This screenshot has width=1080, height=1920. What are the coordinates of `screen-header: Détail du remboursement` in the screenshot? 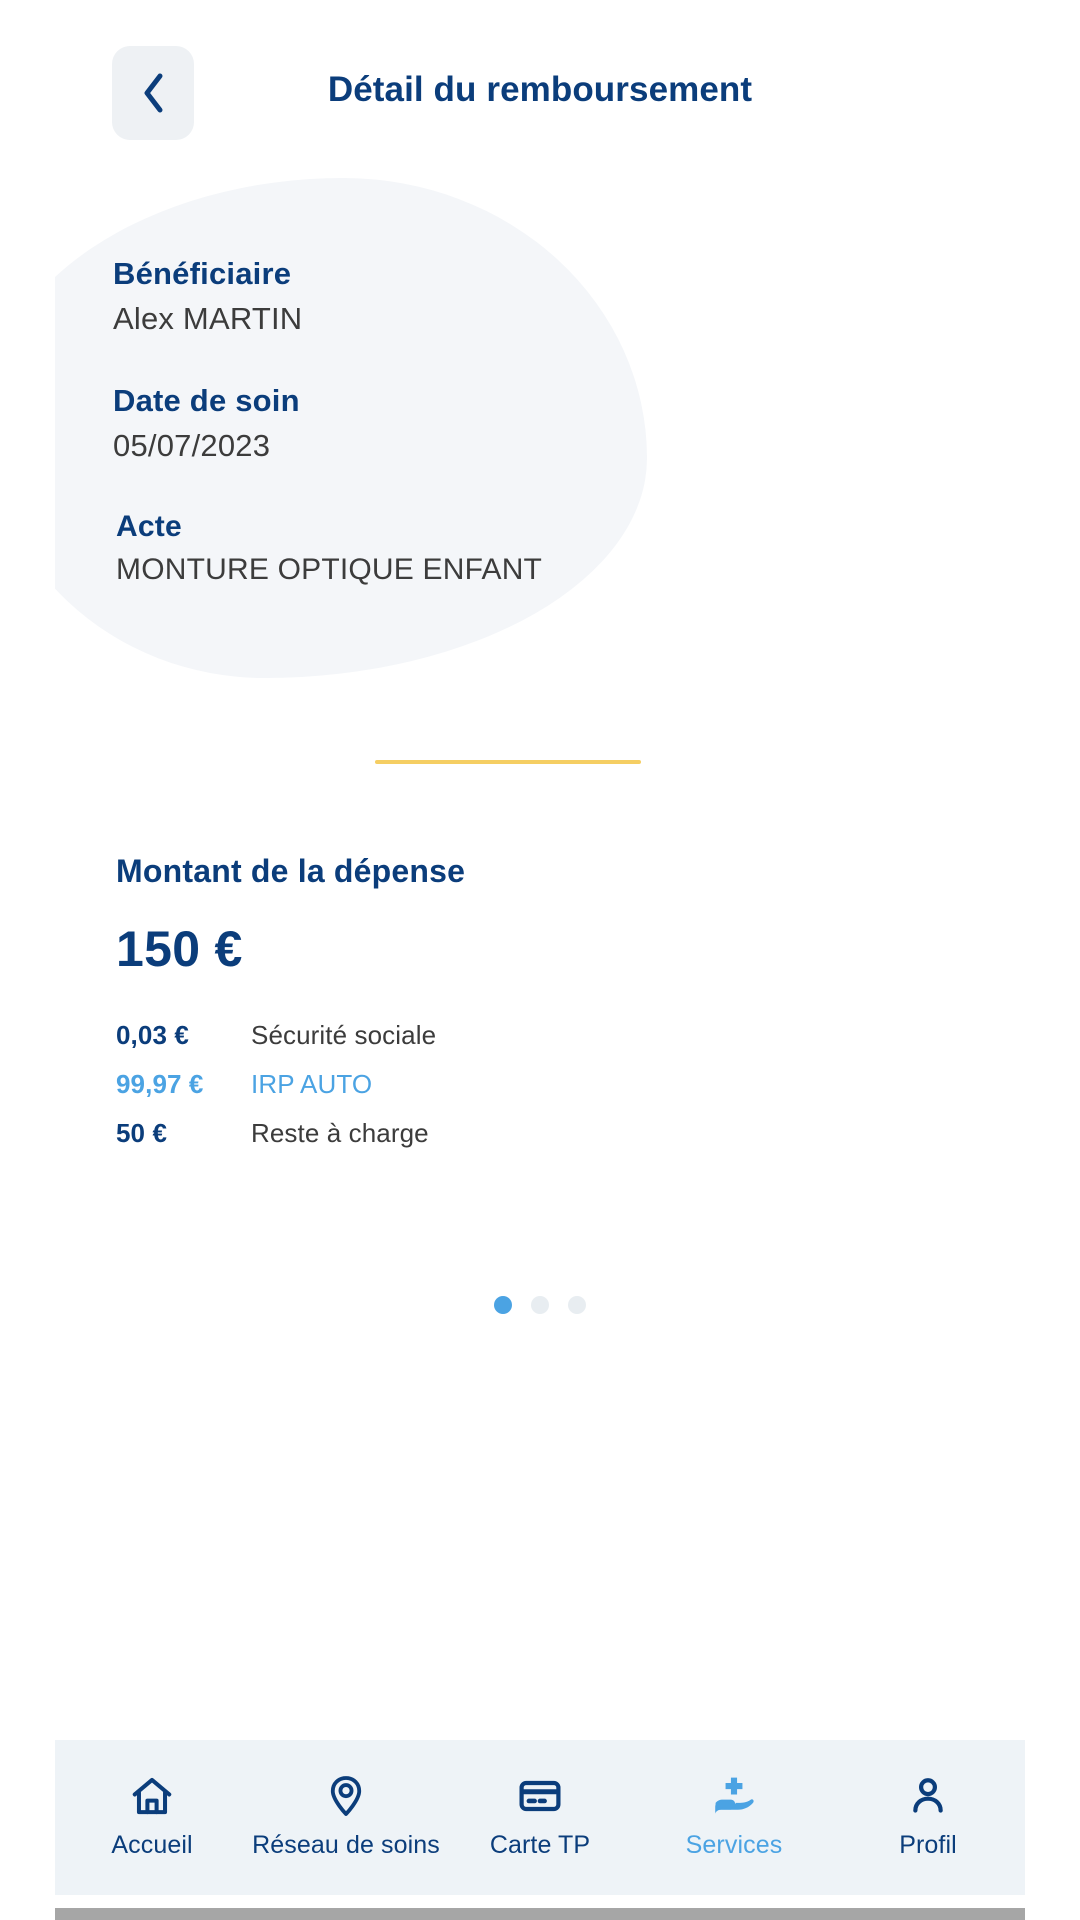 It's located at (540, 93).